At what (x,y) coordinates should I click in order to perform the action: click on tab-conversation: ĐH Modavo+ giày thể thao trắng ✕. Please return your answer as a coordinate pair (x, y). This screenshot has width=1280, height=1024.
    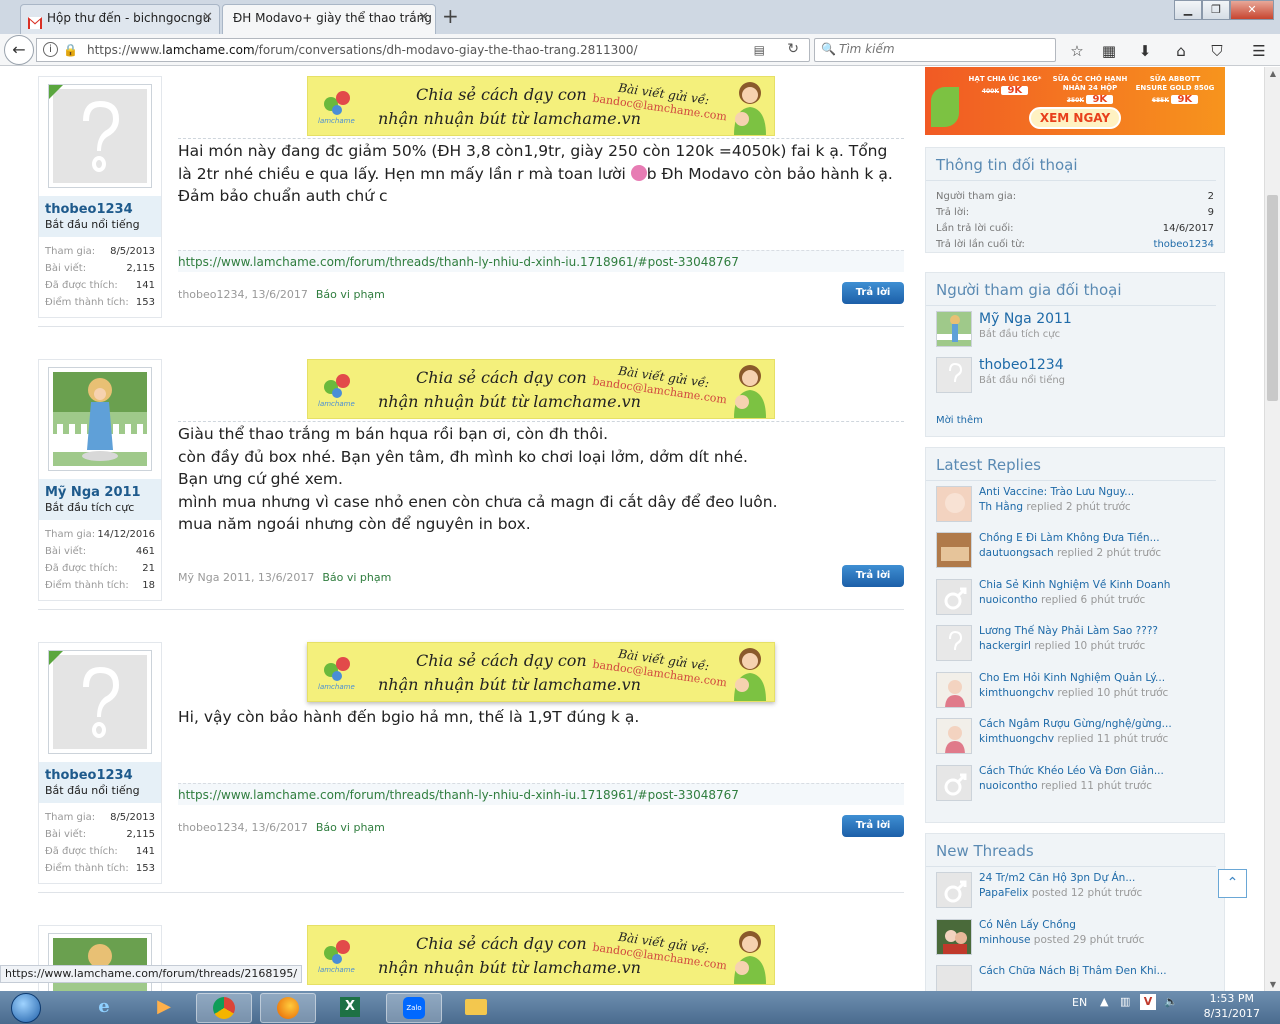
    Looking at the image, I should click on (329, 19).